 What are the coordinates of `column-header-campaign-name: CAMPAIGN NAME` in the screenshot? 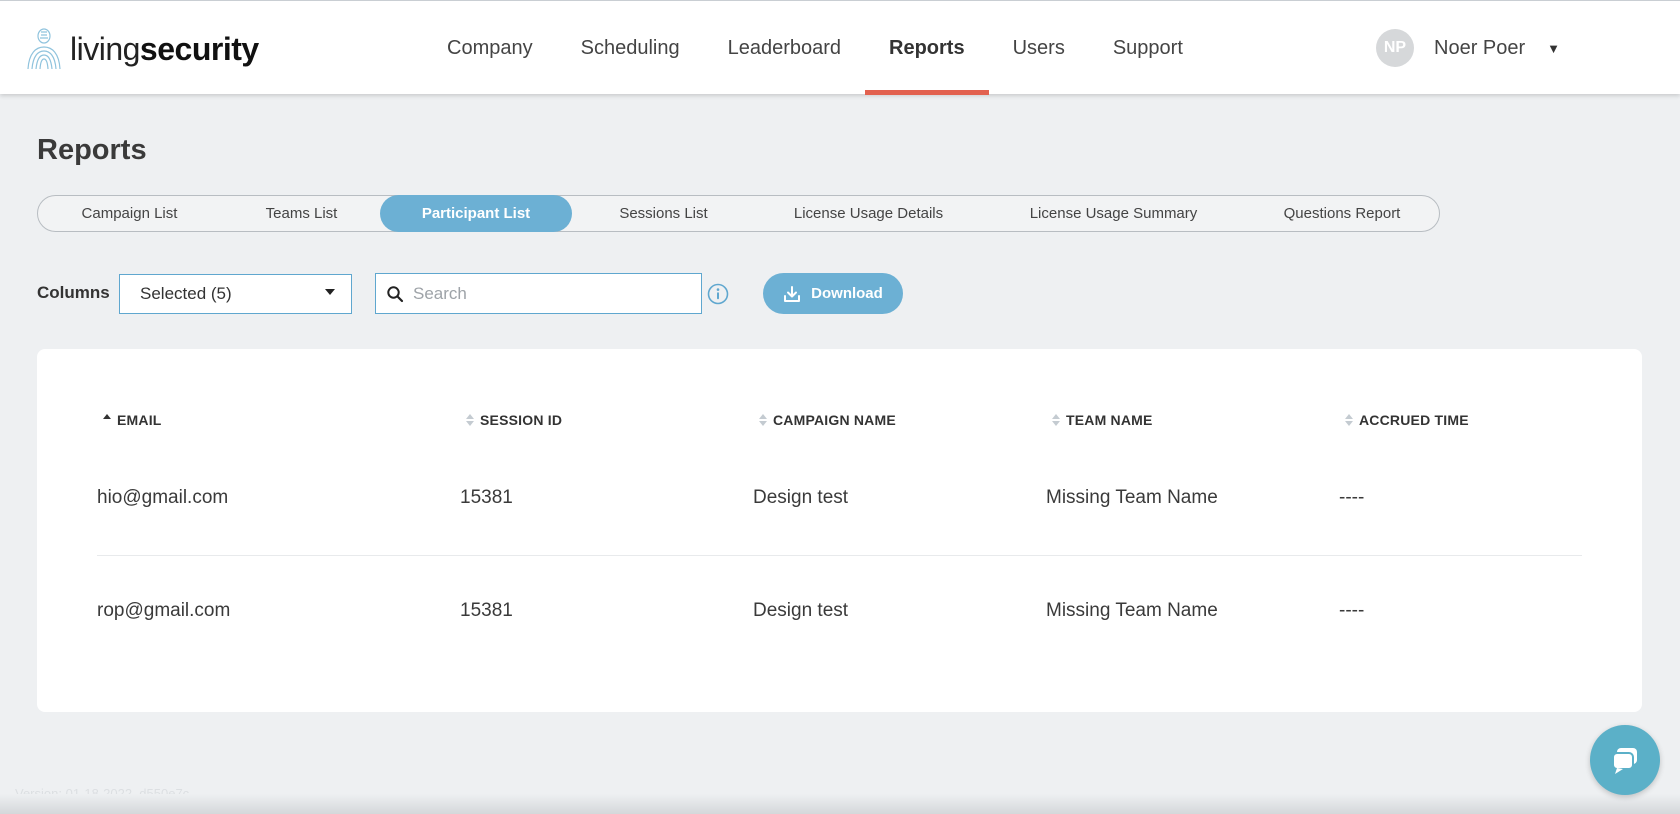 It's located at (827, 420).